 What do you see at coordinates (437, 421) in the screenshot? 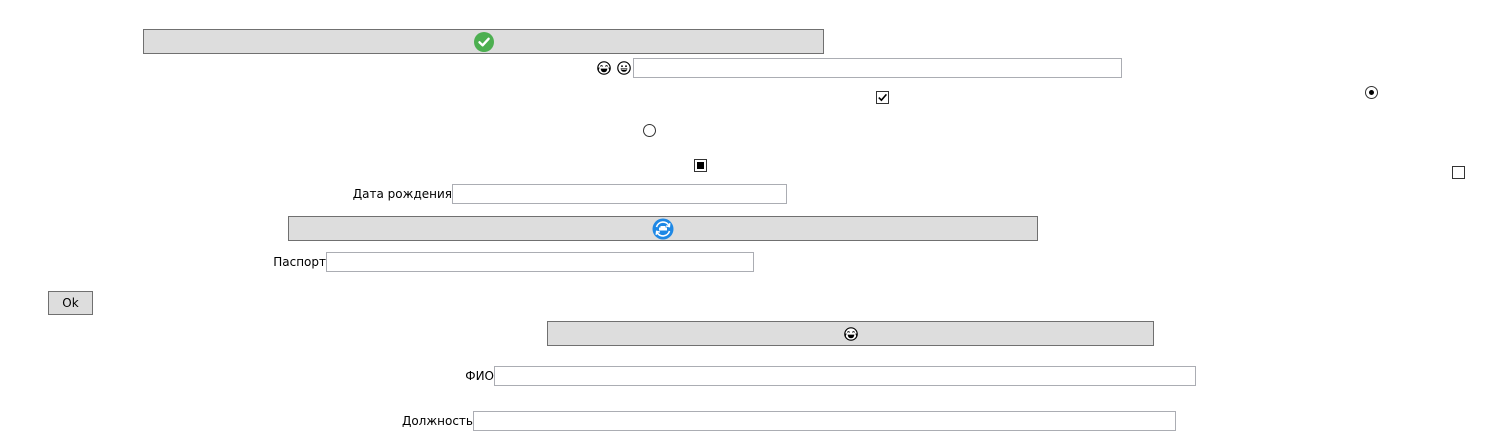
I see `position-label: Должность` at bounding box center [437, 421].